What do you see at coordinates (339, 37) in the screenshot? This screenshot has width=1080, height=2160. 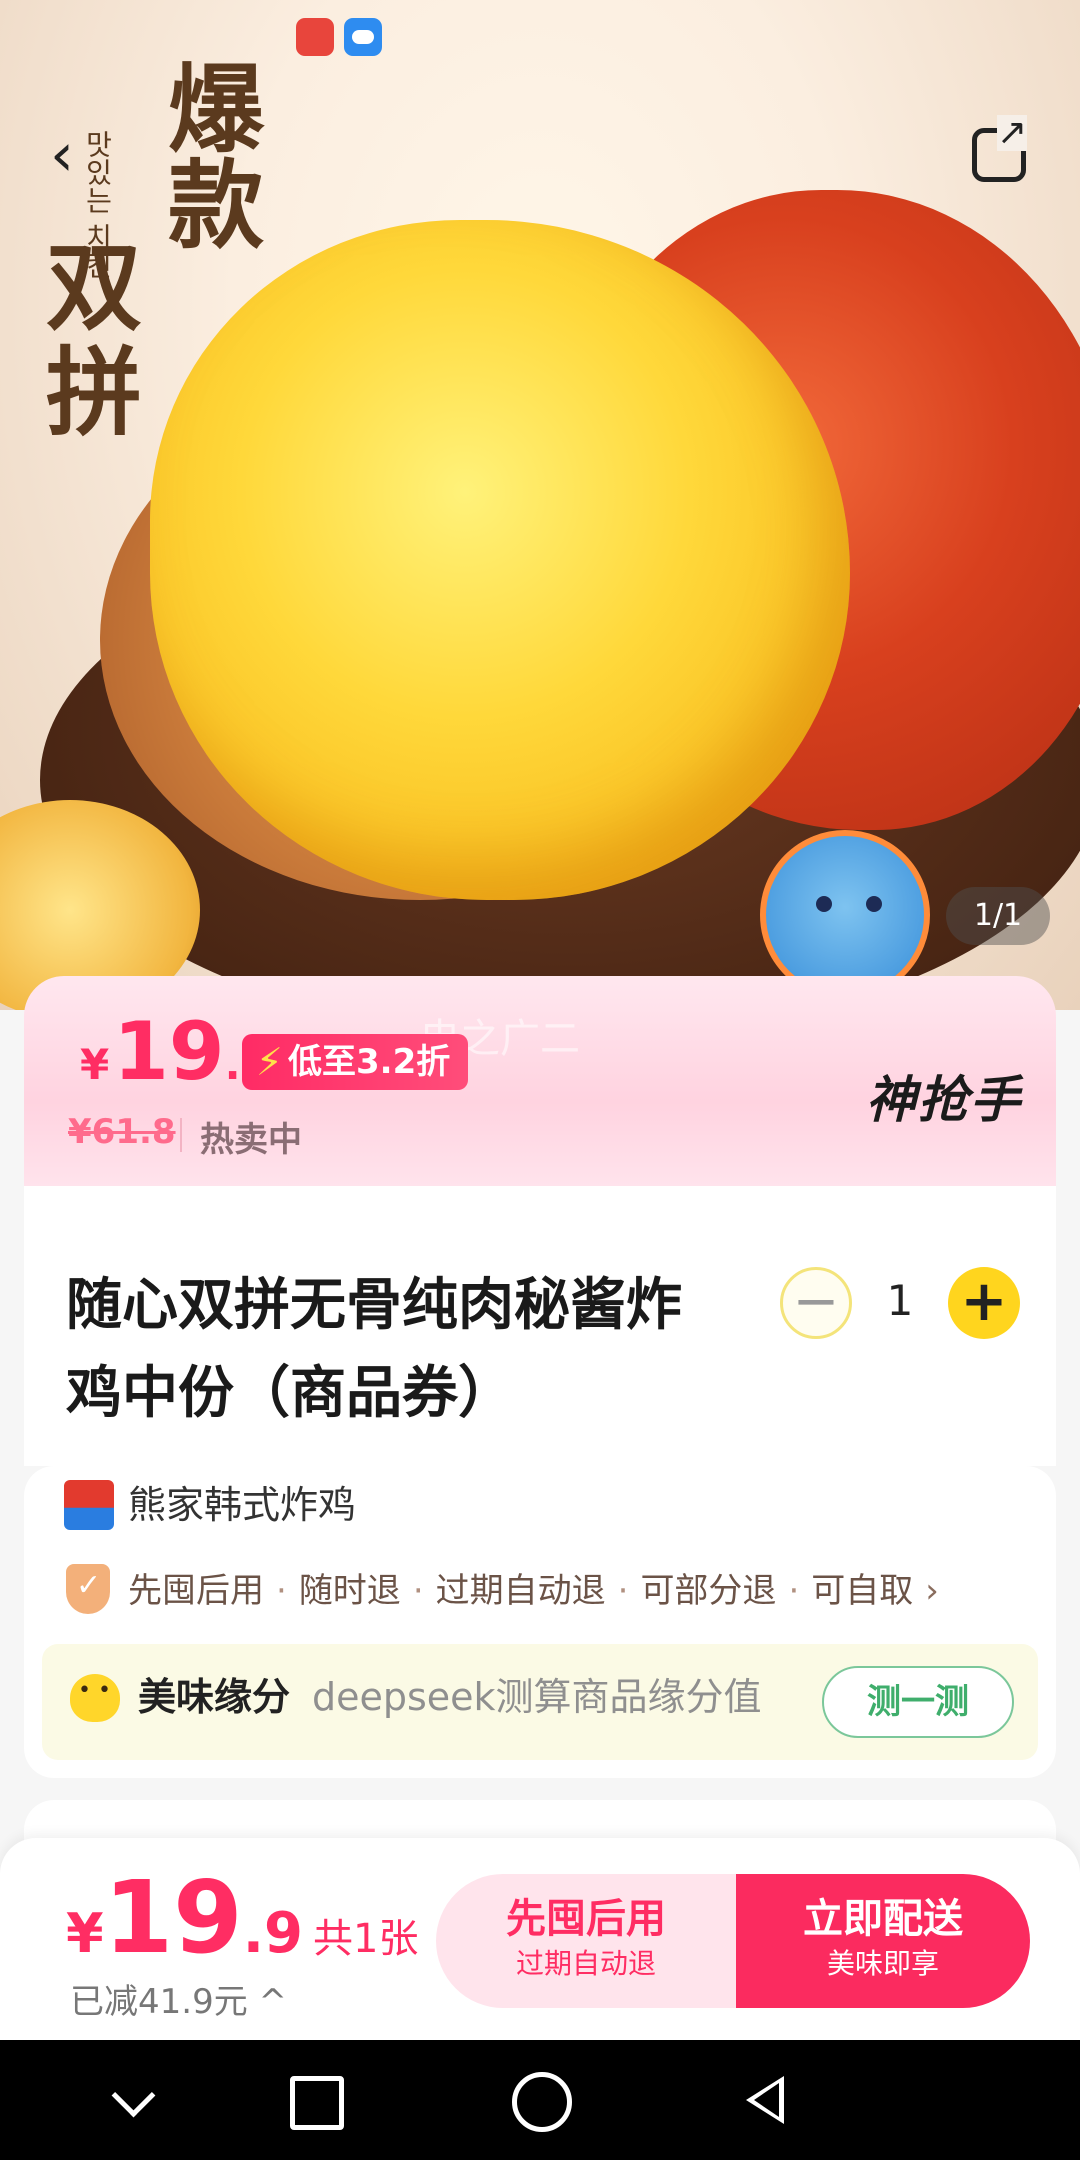 I see `status-bar-icons` at bounding box center [339, 37].